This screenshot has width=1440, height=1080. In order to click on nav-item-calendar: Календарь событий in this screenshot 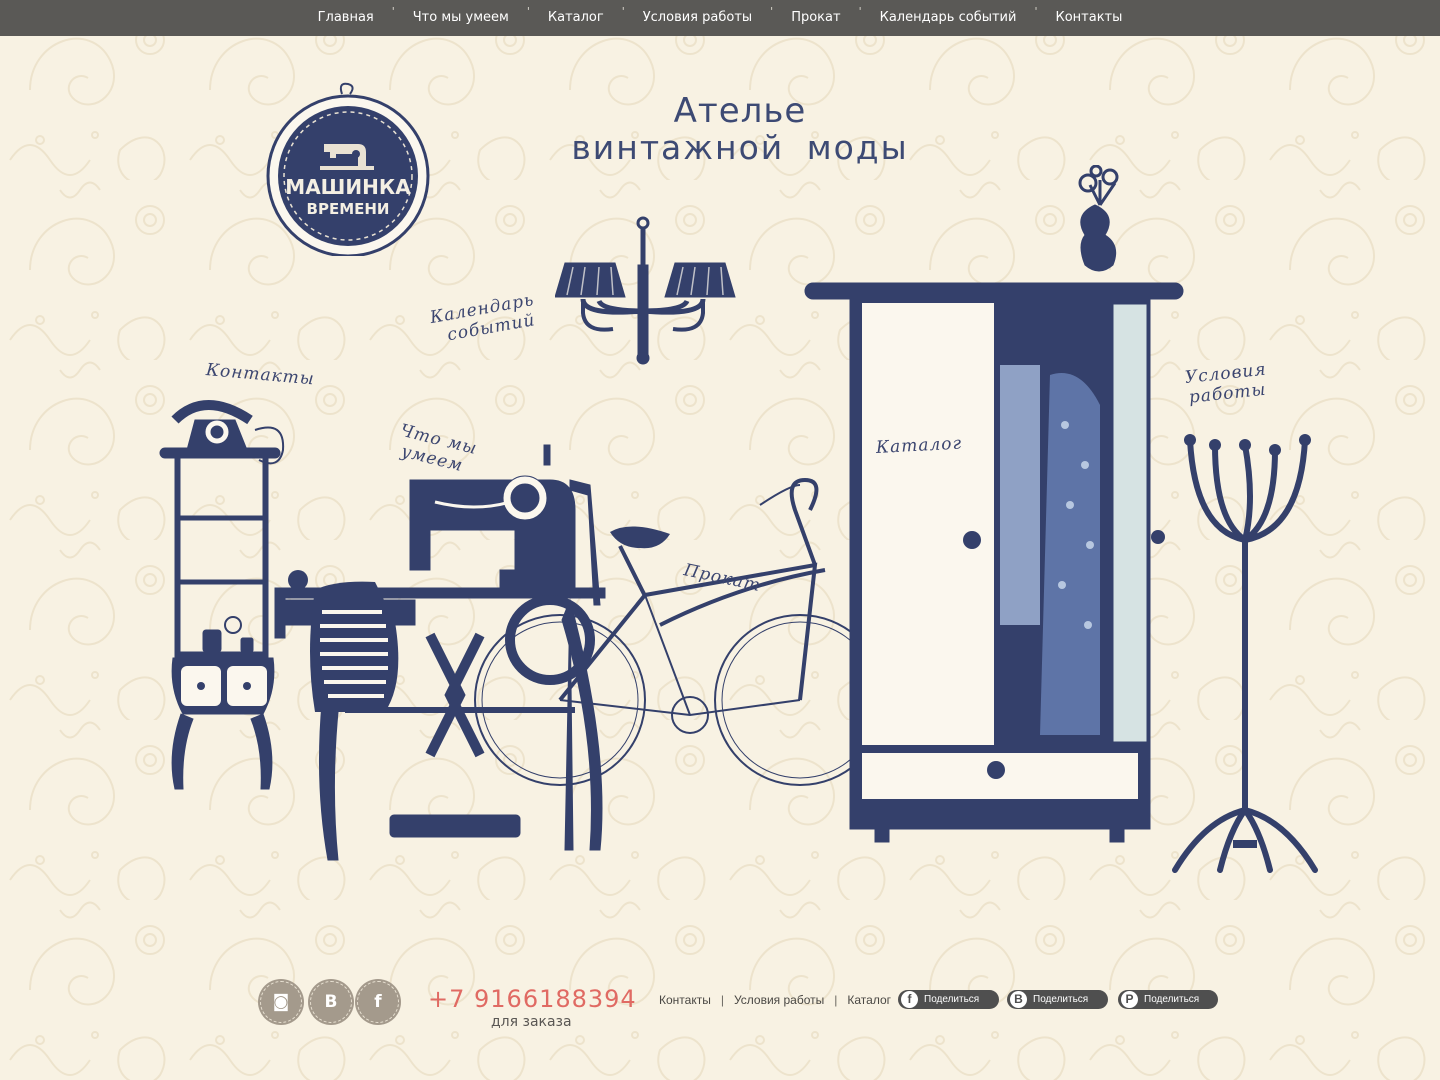, I will do `click(948, 18)`.